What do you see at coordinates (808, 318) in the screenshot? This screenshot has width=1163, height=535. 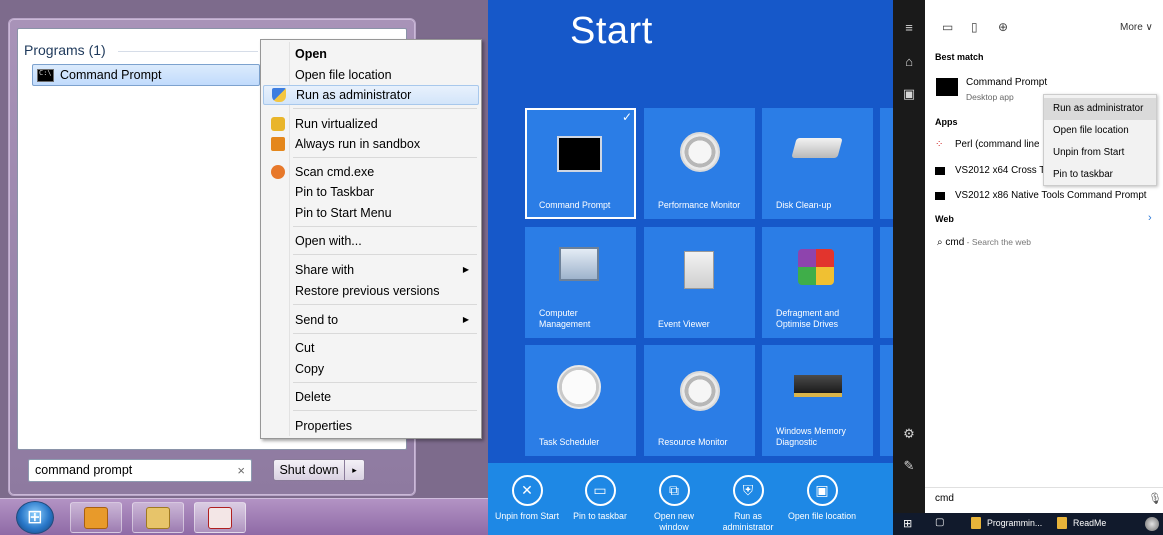 I see `tile-label: Defragment and Optimise Drives` at bounding box center [808, 318].